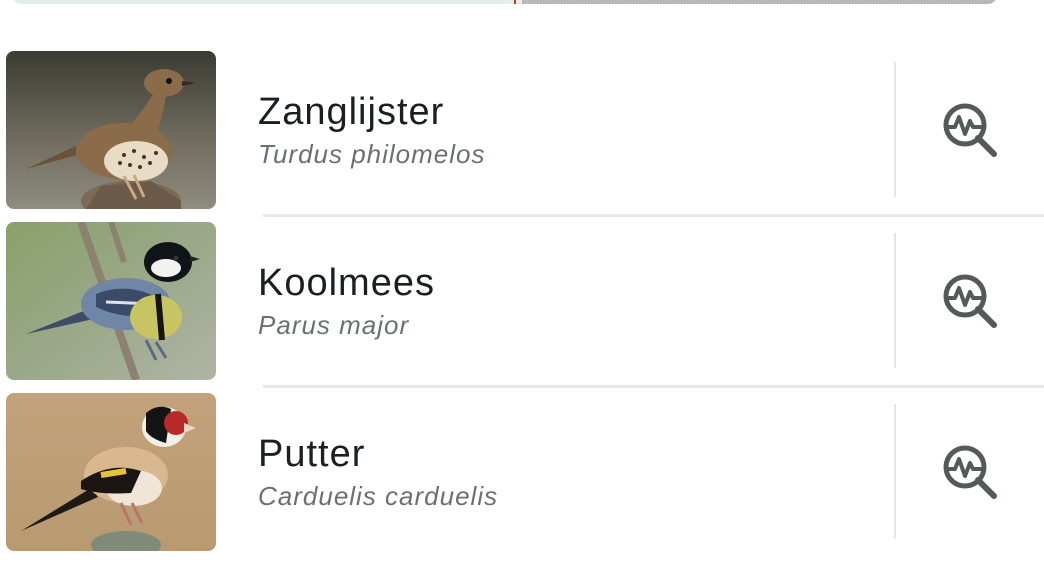 This screenshot has width=1044, height=563. What do you see at coordinates (515, 2) in the screenshot?
I see `playhead-marker` at bounding box center [515, 2].